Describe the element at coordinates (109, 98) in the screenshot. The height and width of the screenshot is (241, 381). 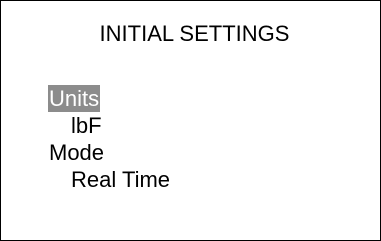
I see `menu-item-units: Units` at that location.